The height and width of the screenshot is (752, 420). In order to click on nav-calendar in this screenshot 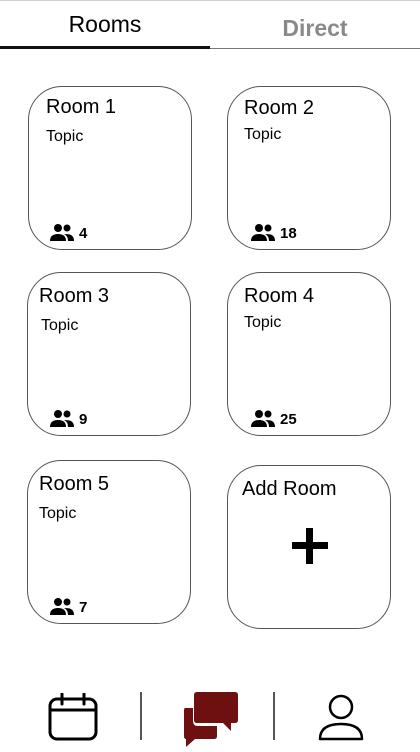, I will do `click(73, 720)`.